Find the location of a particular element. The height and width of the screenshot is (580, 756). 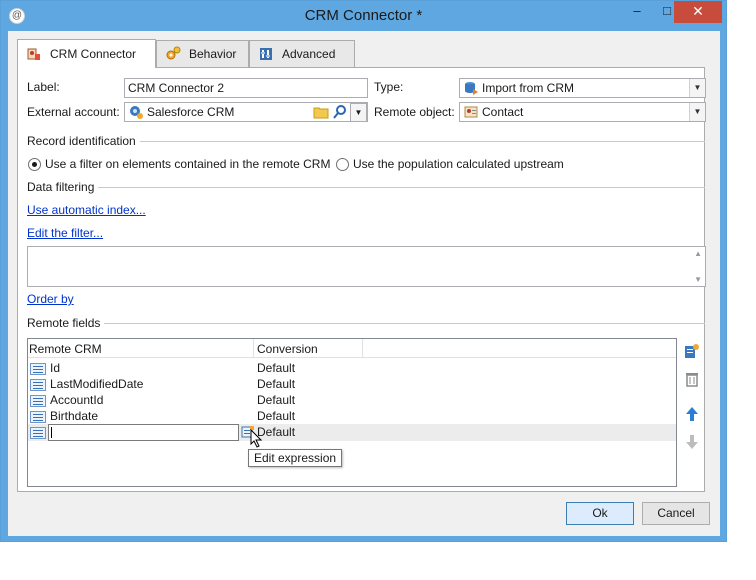

external-account-caption: External account: is located at coordinates (73, 112).